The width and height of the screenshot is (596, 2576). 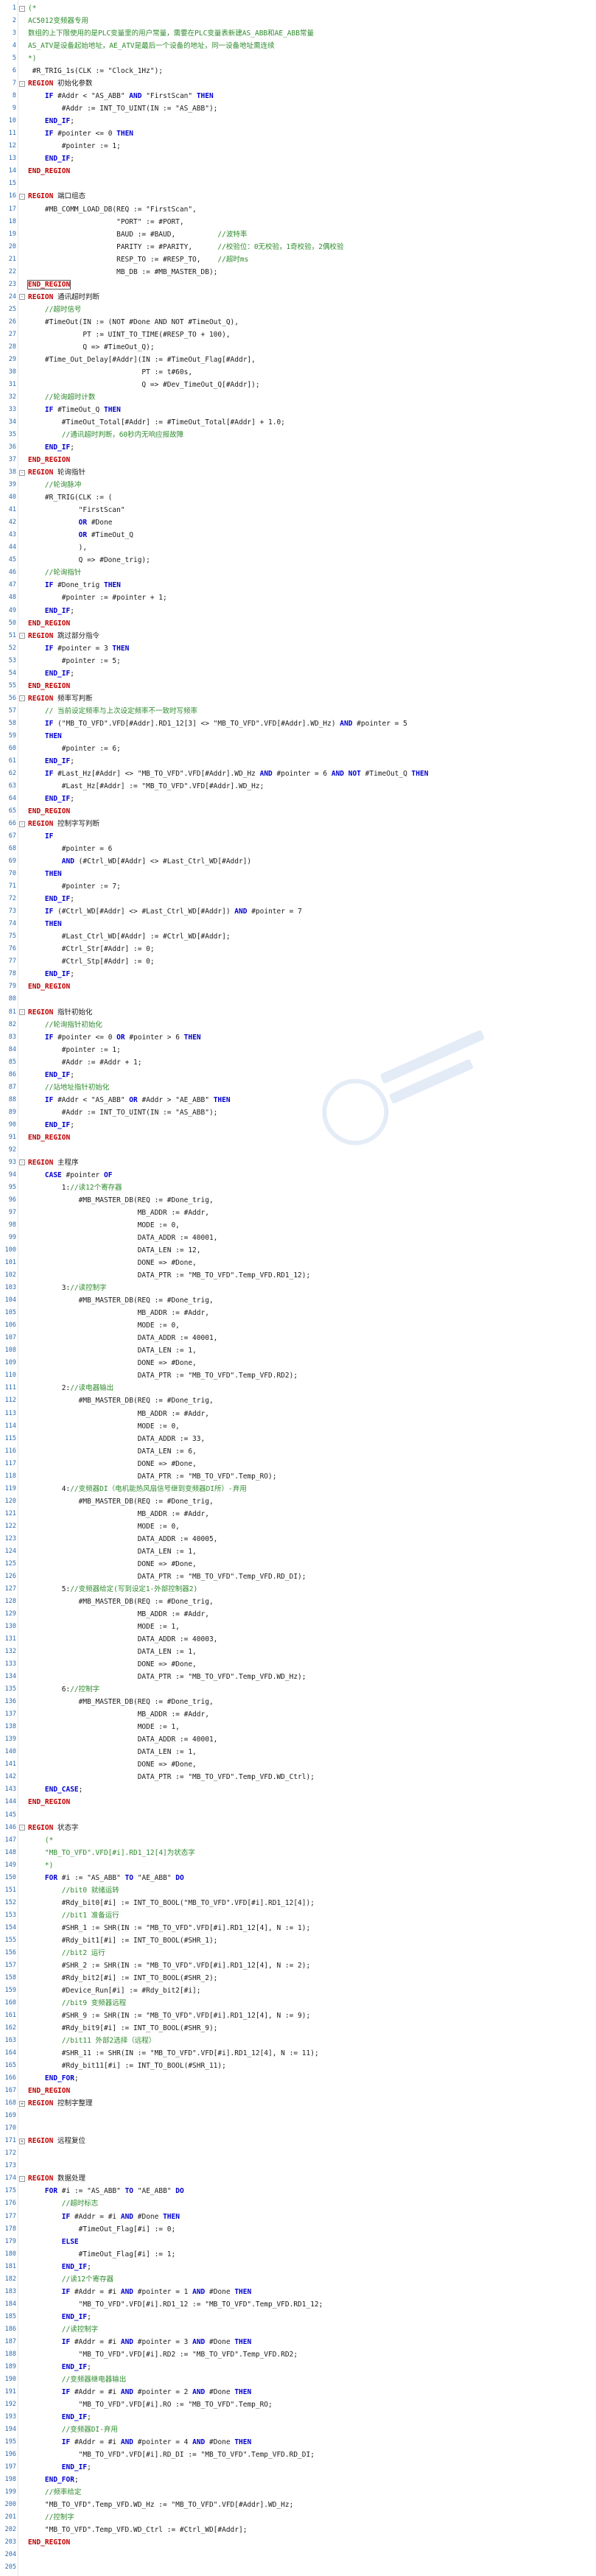 What do you see at coordinates (298, 2242) in the screenshot?
I see `code-line: 179 ELSE` at bounding box center [298, 2242].